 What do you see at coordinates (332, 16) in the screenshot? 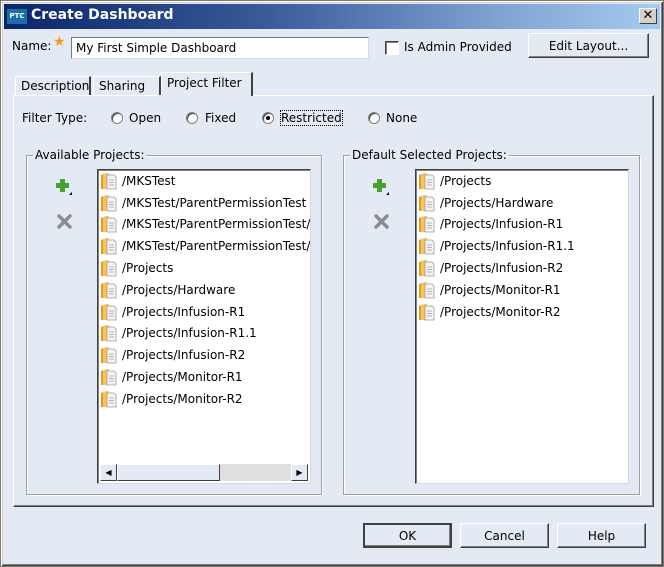
I see `title-bar: PTC Create Dashboard ✕` at bounding box center [332, 16].